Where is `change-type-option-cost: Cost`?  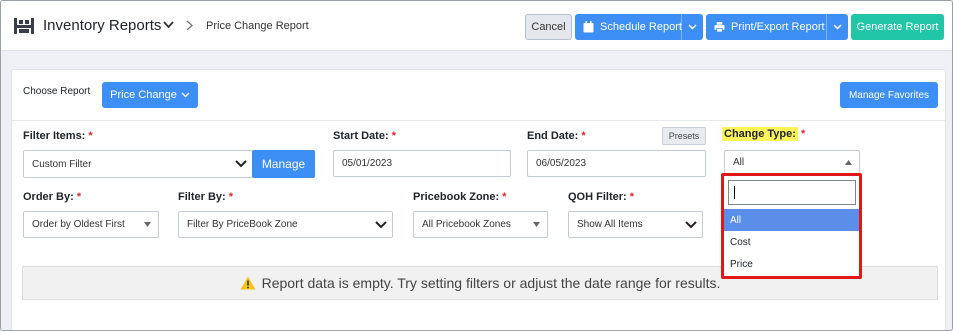 change-type-option-cost: Cost is located at coordinates (791, 242).